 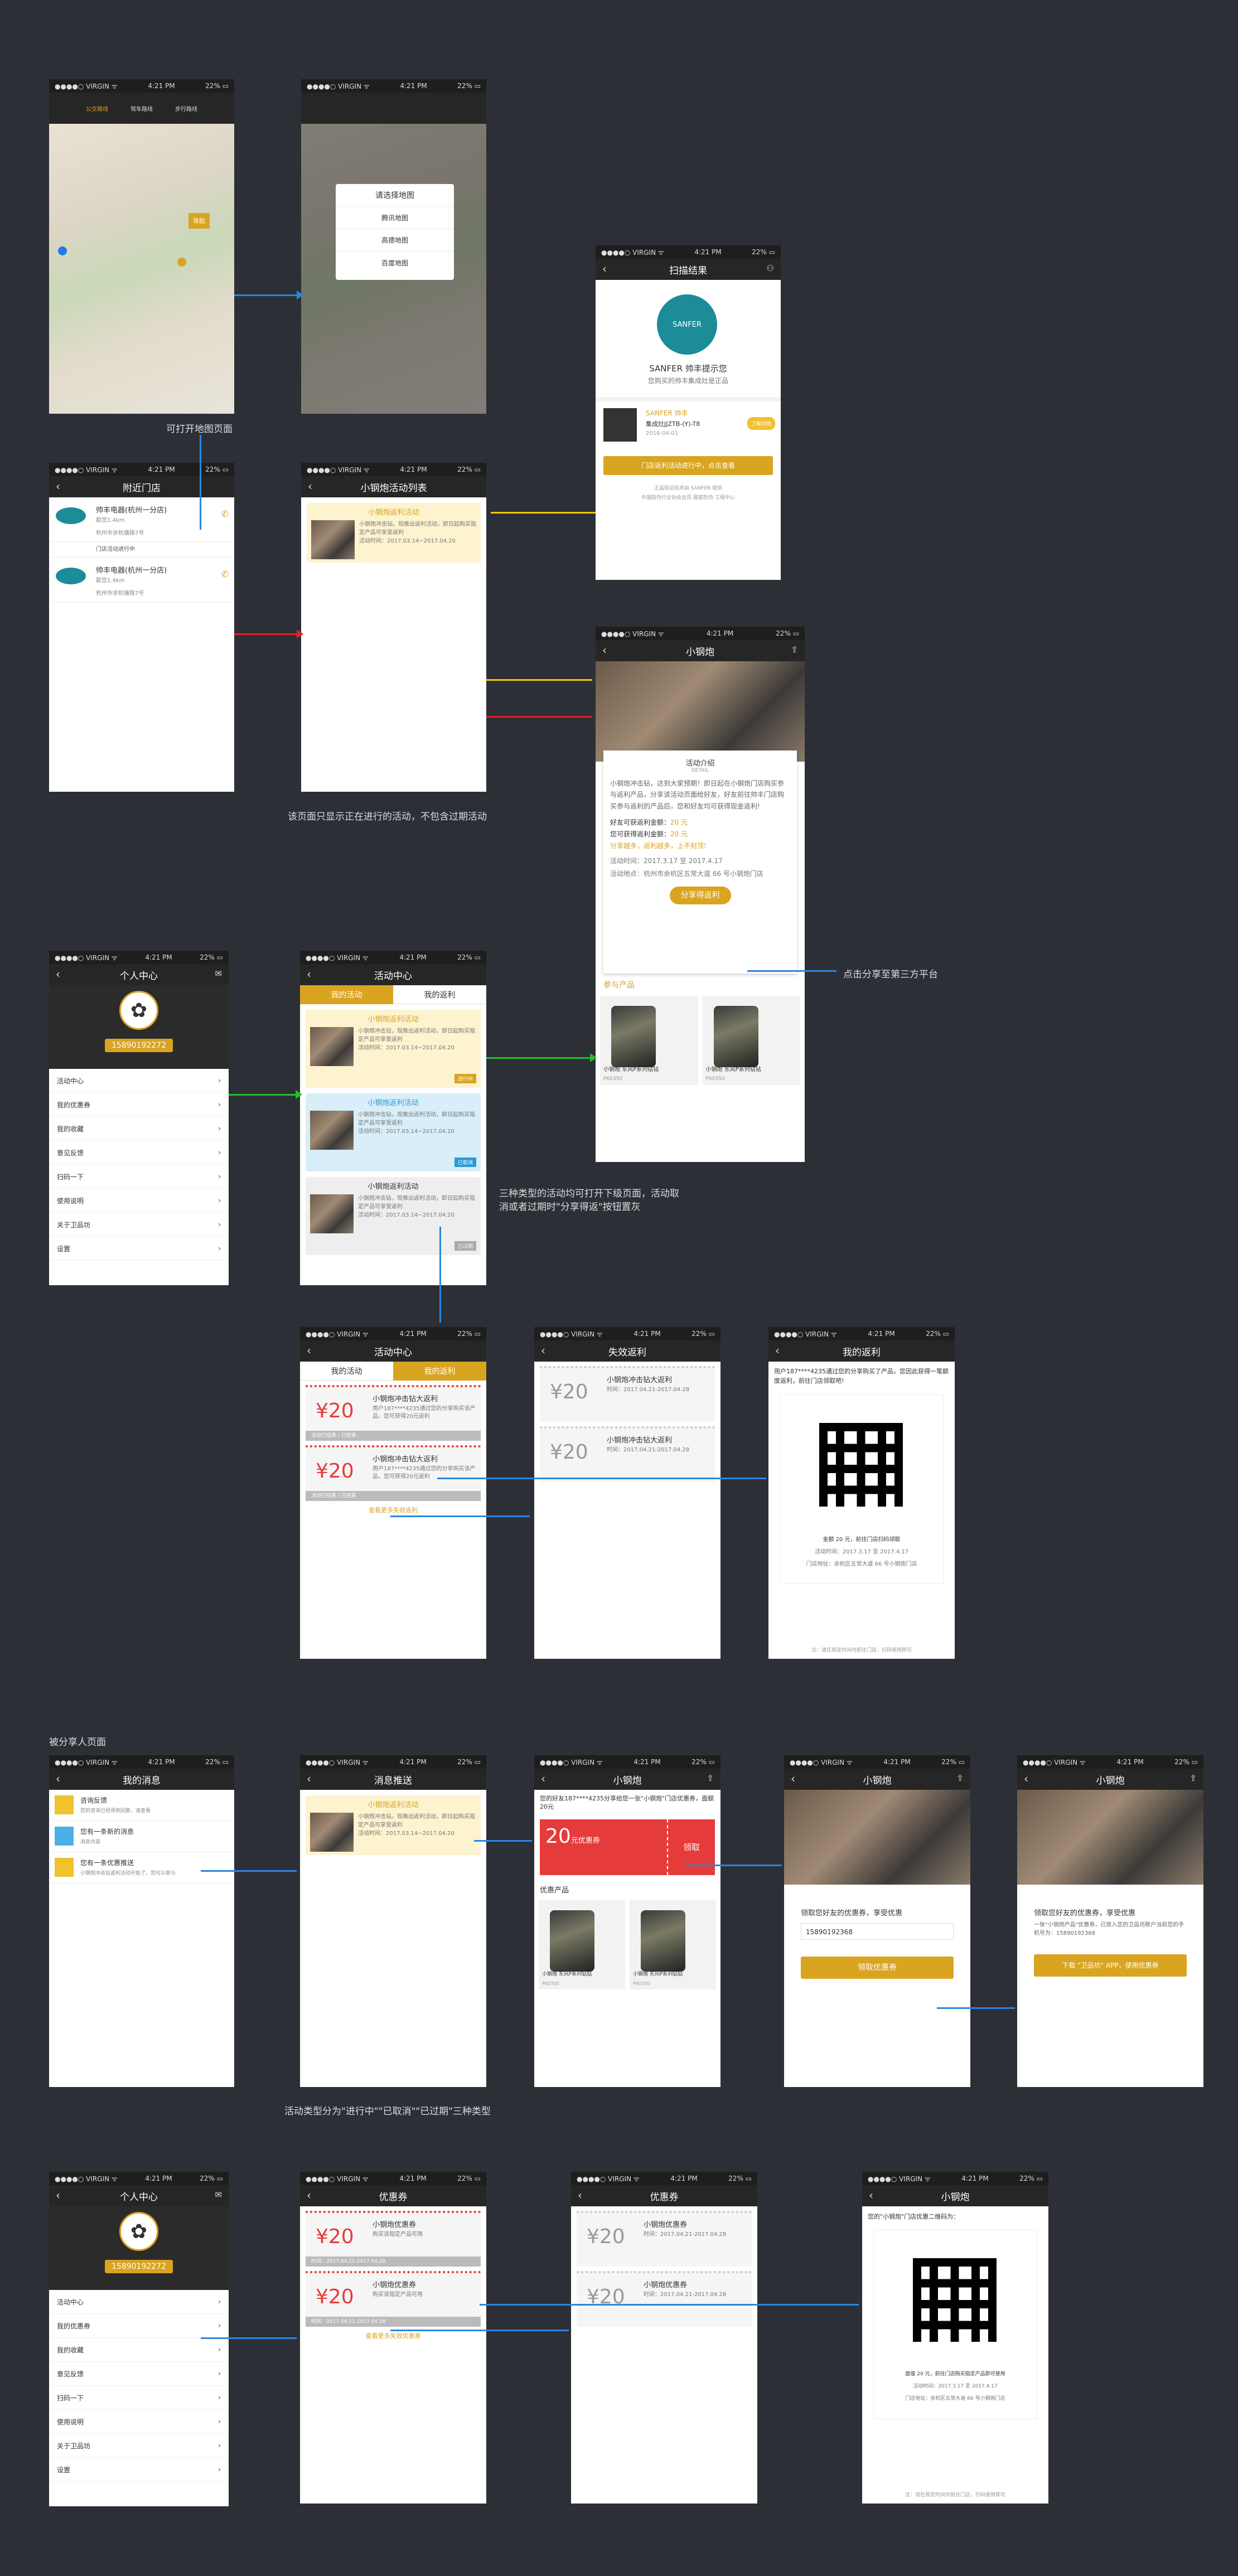 I want to click on more-expired-link: 查看更多失效优惠券, so click(x=393, y=2335).